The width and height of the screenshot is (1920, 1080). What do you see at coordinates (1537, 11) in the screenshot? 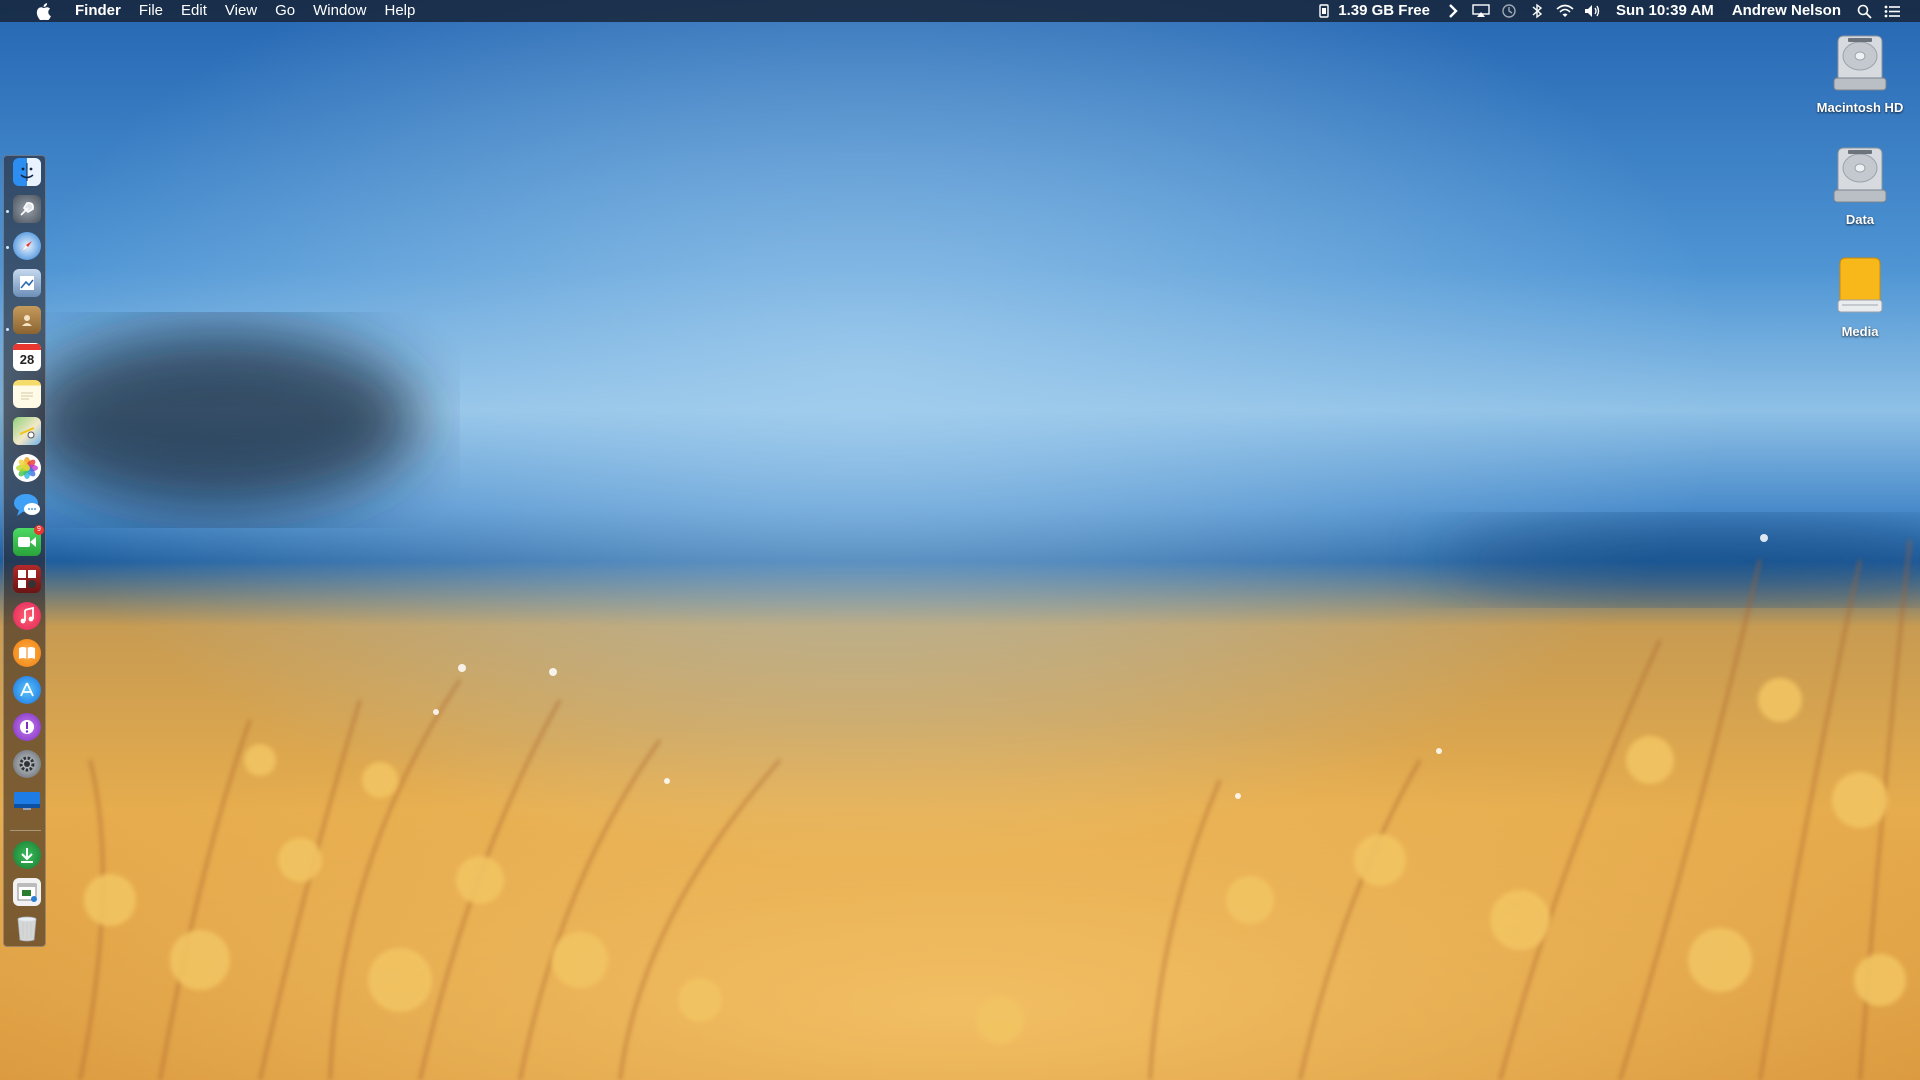
I see `bluetooth-icon` at bounding box center [1537, 11].